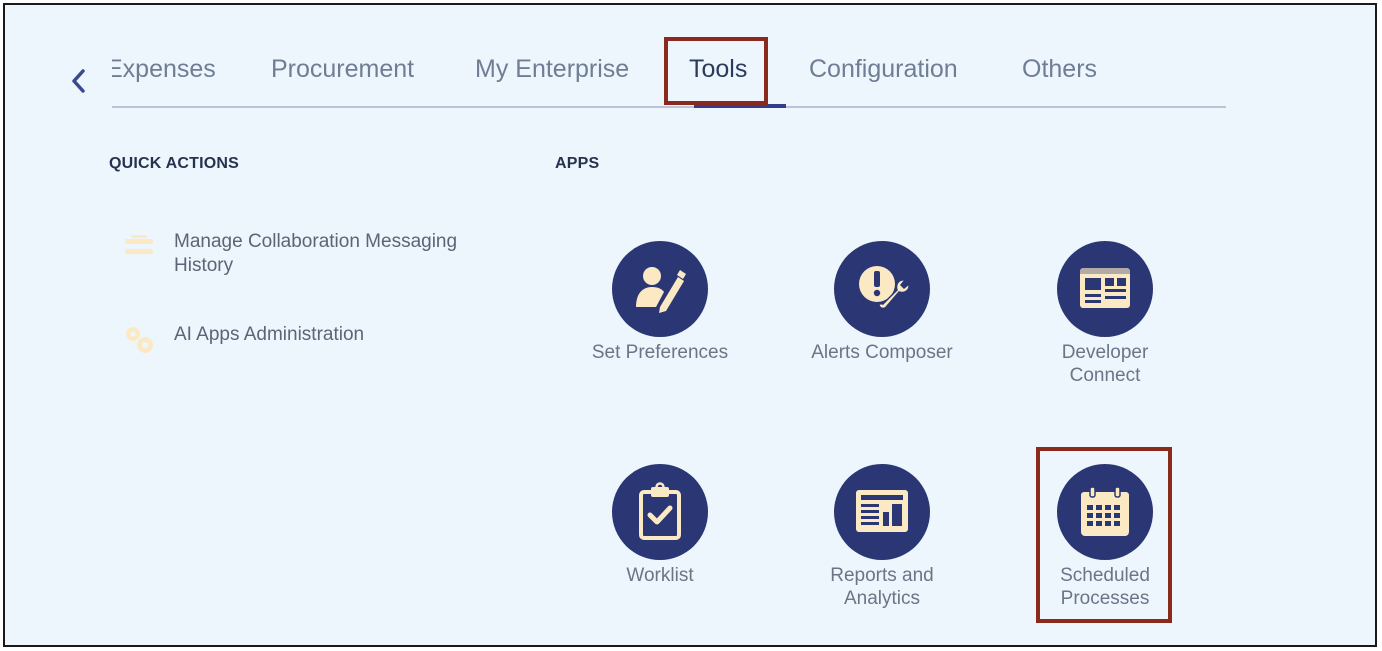 The image size is (1382, 651). I want to click on tab-expenses: Expenses, so click(164, 69).